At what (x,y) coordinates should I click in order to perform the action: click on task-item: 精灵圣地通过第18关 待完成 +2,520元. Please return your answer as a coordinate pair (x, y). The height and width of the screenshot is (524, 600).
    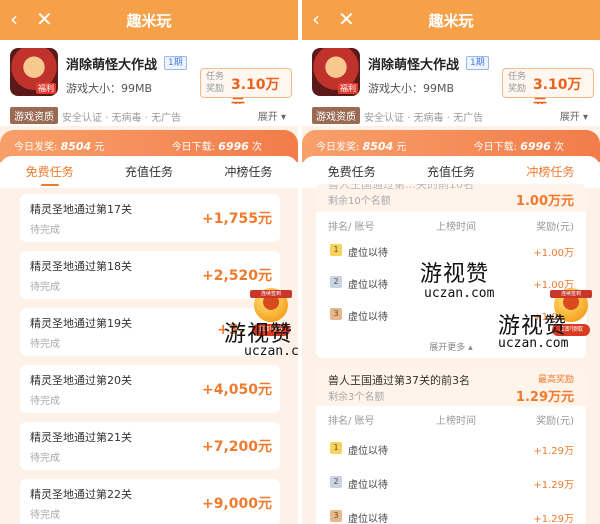
    Looking at the image, I should click on (150, 275).